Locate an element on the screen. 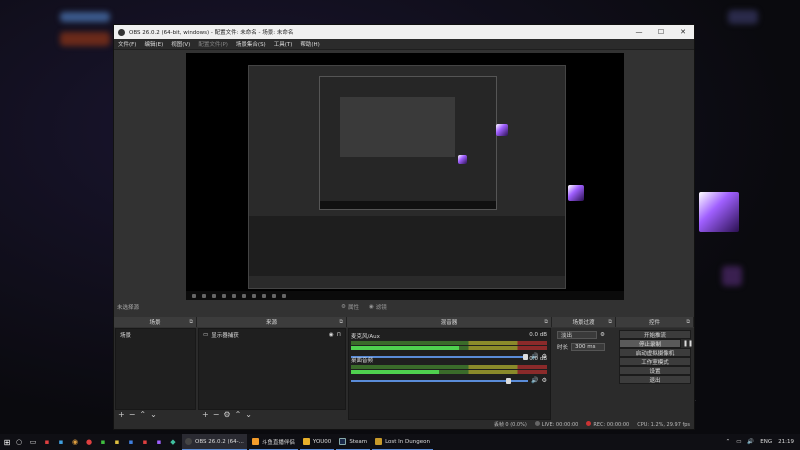 This screenshot has width=800, height=450. game-crystal-image is located at coordinates (719, 212).